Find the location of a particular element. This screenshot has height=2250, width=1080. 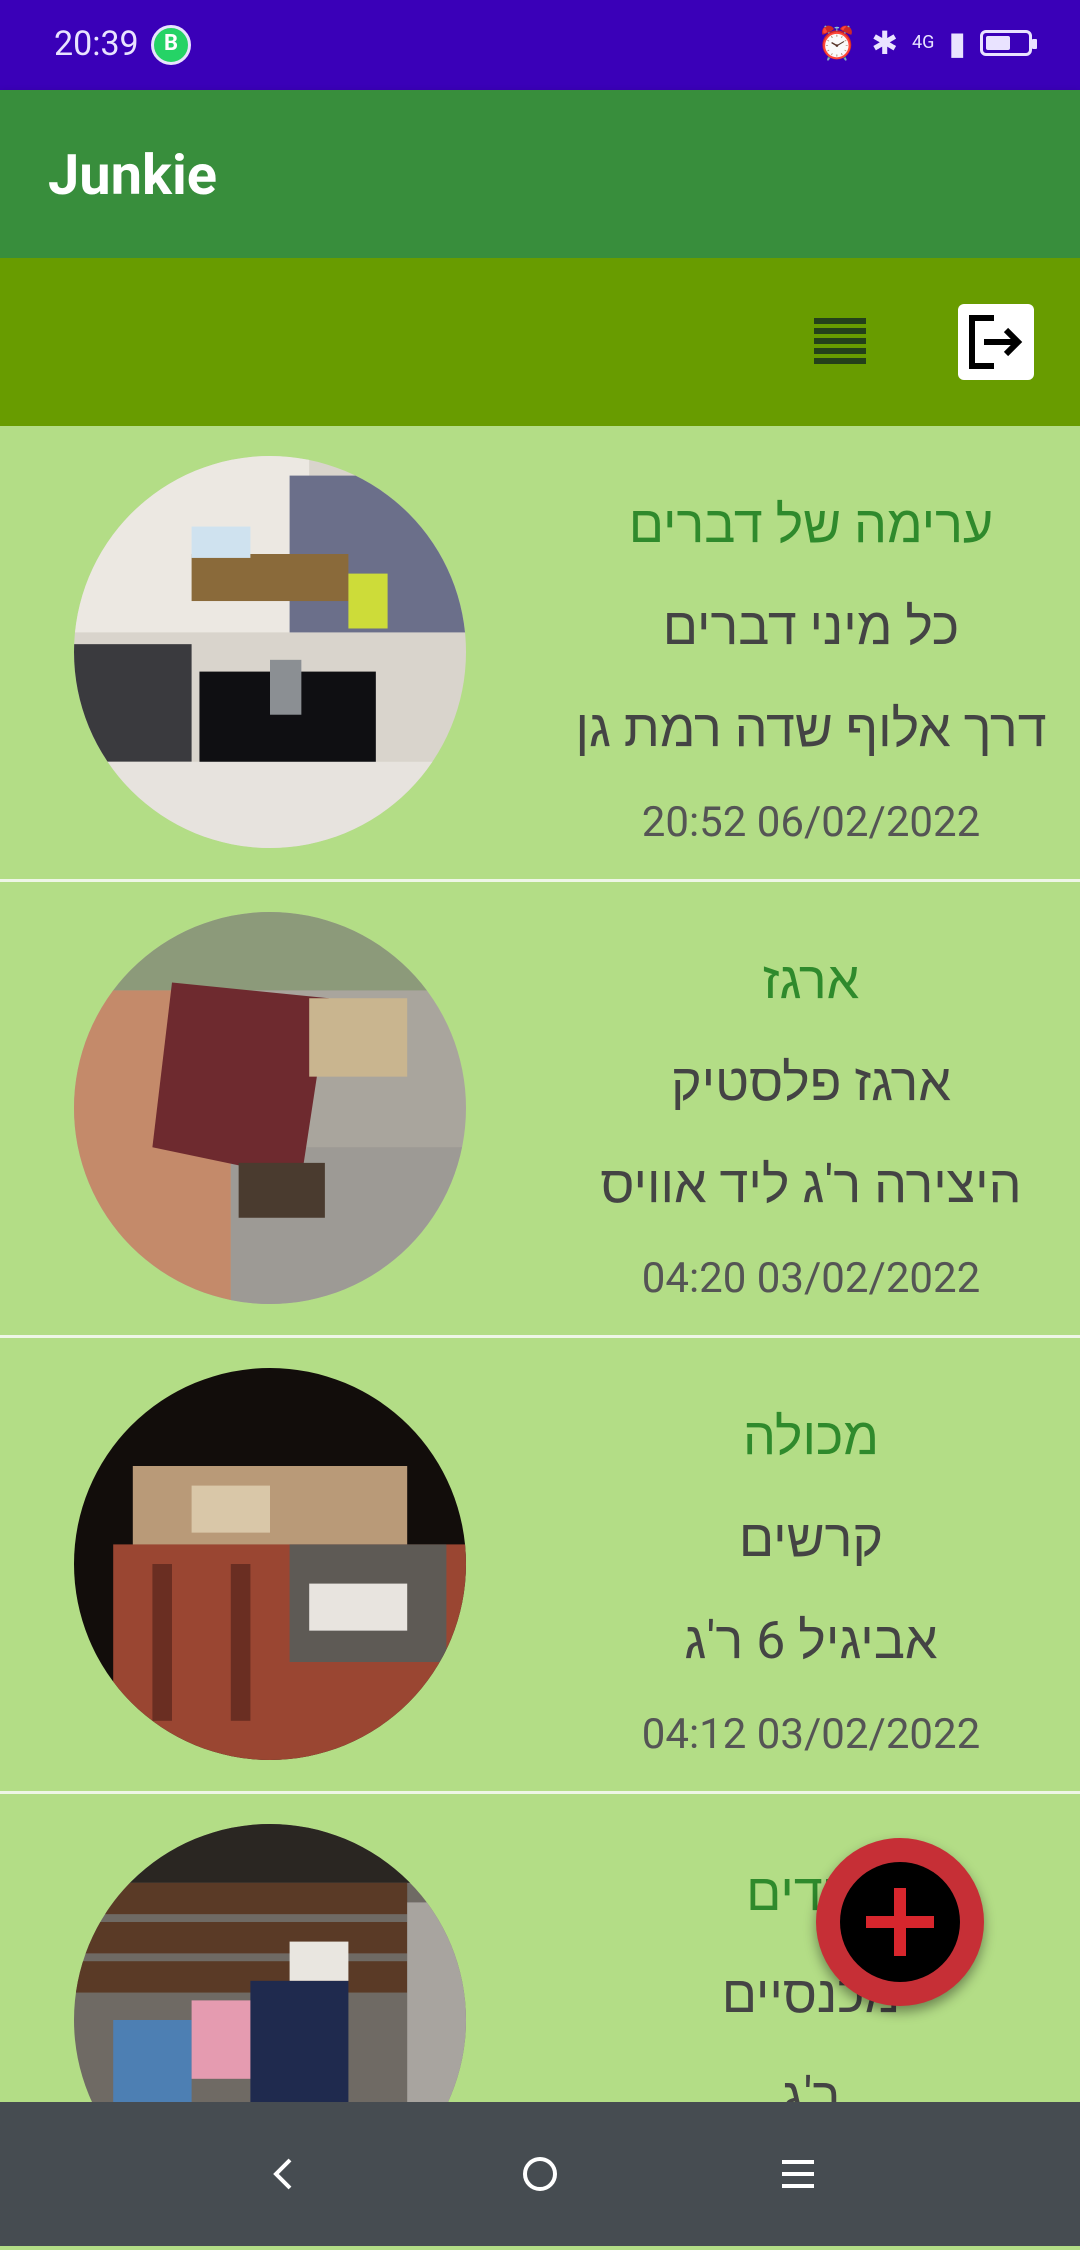

item-date: 03/02/2022 04:20 is located at coordinates (811, 1278).